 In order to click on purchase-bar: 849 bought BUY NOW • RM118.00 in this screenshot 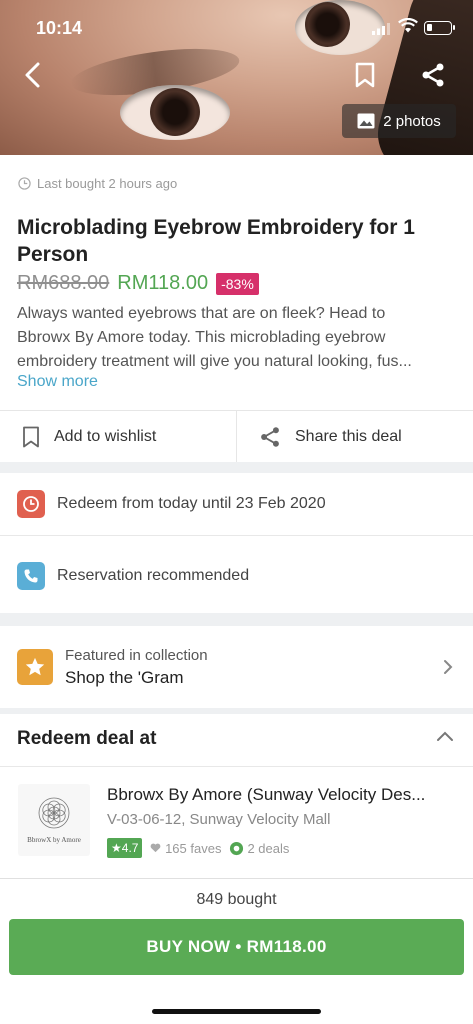, I will do `click(236, 951)`.